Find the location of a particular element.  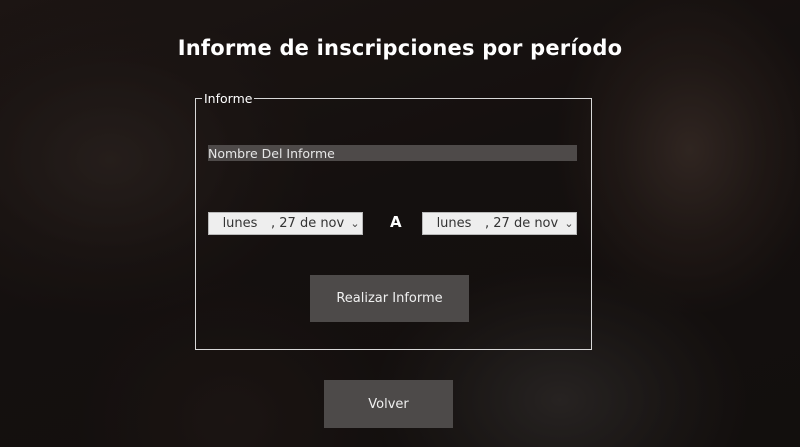

date-range-separator: A is located at coordinates (396, 222).